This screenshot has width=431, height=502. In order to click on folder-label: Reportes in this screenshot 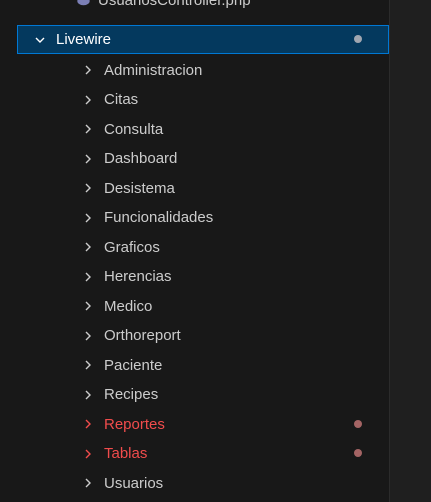, I will do `click(134, 424)`.